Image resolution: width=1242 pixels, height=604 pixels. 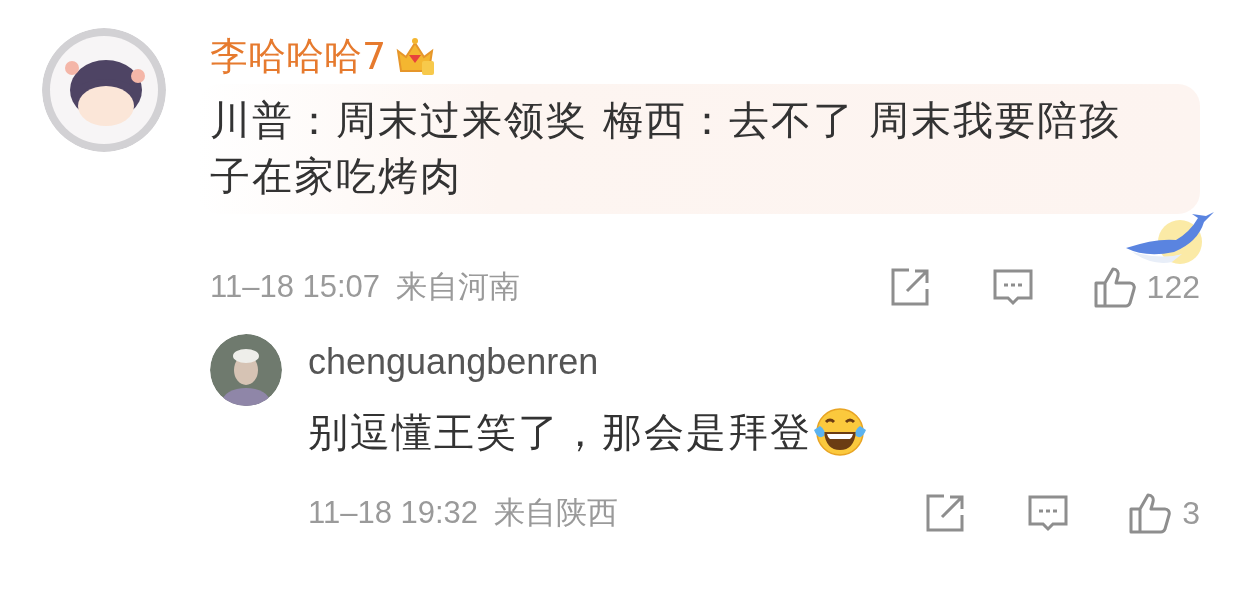 I want to click on reply-text: 别逗懂王笑了，那会是拜登, so click(x=560, y=432).